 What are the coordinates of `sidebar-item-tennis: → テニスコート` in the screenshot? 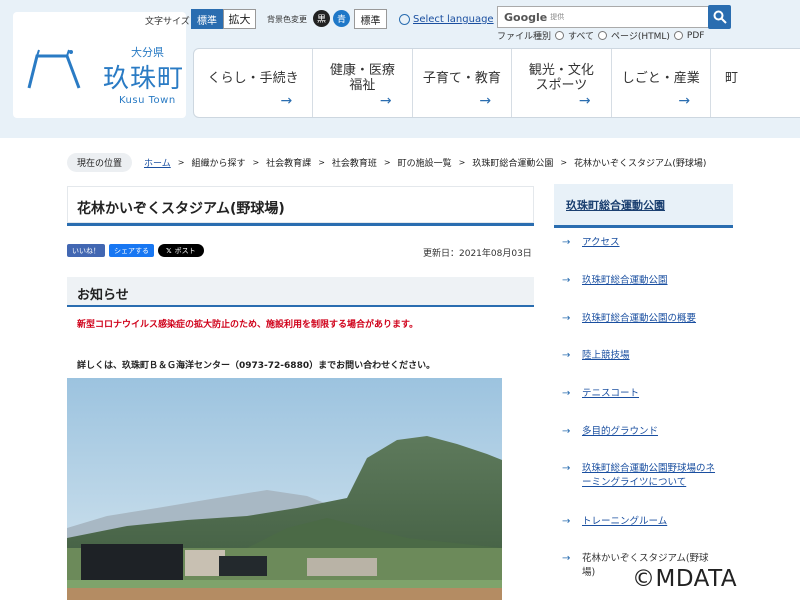 It's located at (647, 394).